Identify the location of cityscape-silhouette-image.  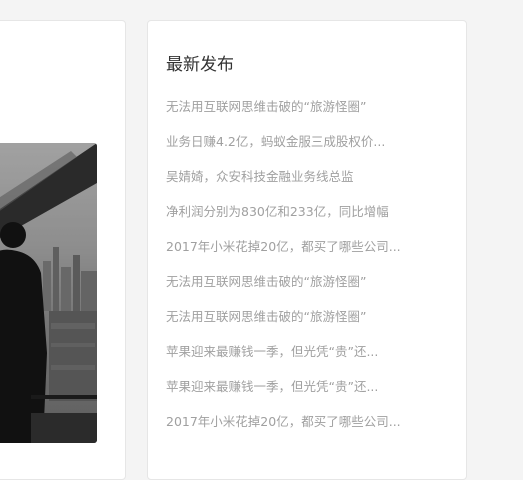
(48, 293).